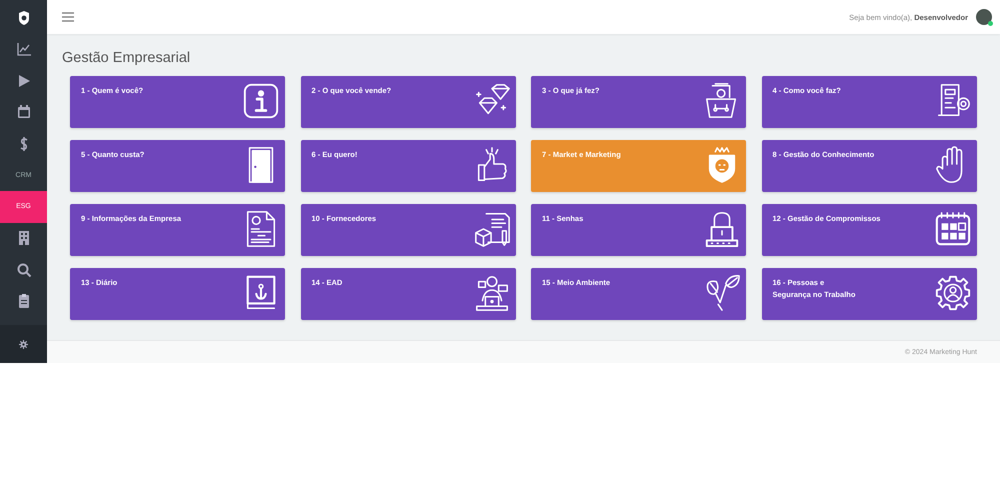 The image size is (1000, 478). Describe the element at coordinates (24, 270) in the screenshot. I see `search-icon` at that location.